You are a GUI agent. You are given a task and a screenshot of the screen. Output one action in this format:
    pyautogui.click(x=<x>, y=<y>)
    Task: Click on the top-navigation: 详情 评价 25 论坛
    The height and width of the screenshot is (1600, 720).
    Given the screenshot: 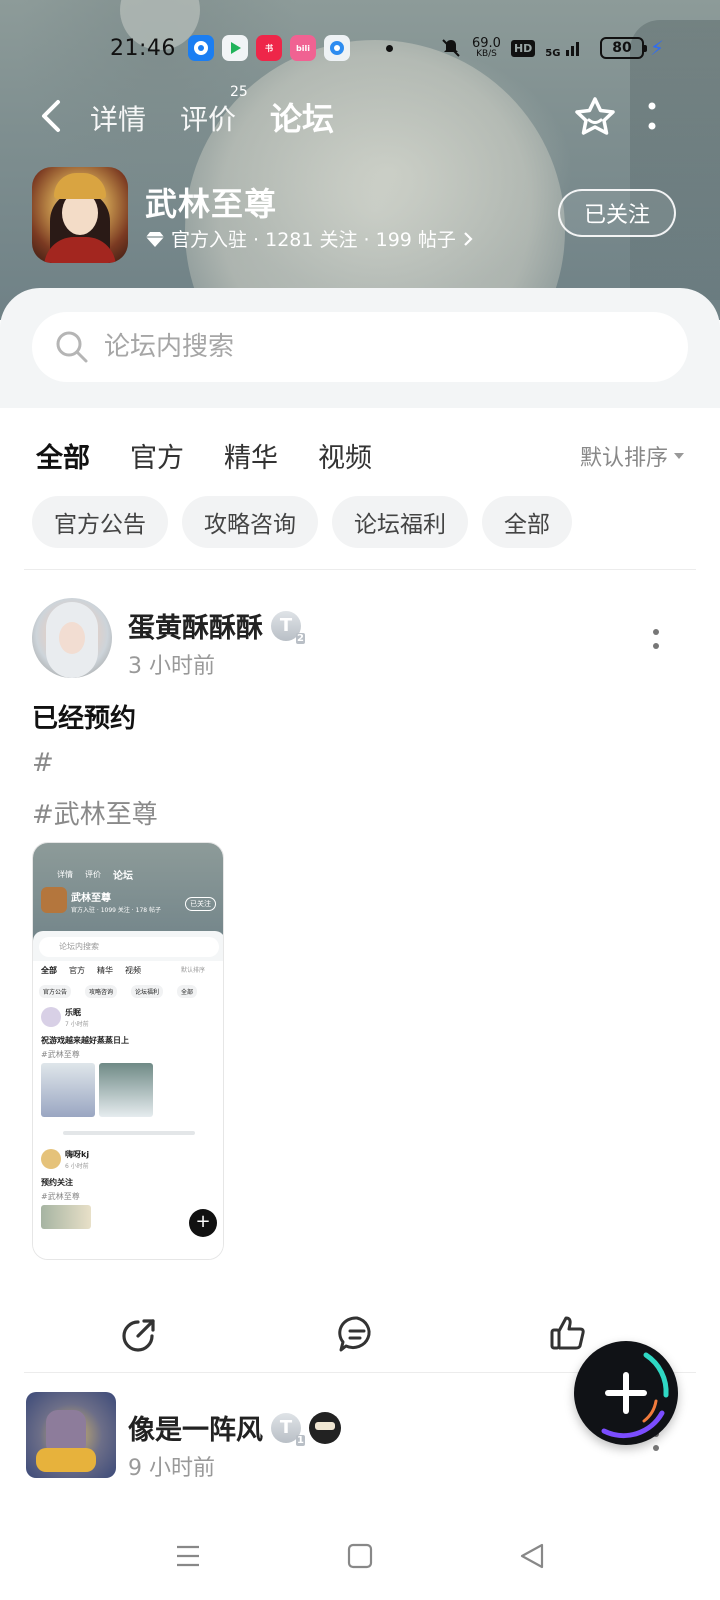 What is the action you would take?
    pyautogui.click(x=360, y=116)
    